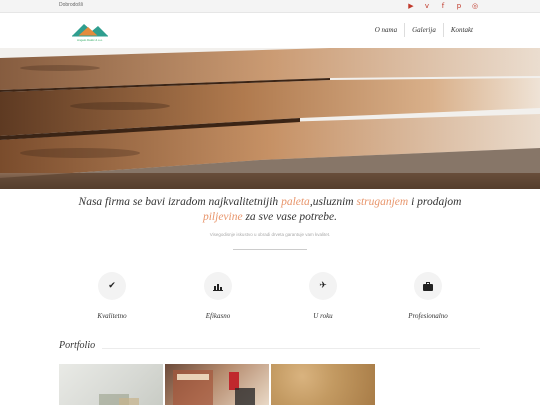 This screenshot has height=405, width=540. Describe the element at coordinates (459, 6) in the screenshot. I see `pinterest-icon: p` at that location.